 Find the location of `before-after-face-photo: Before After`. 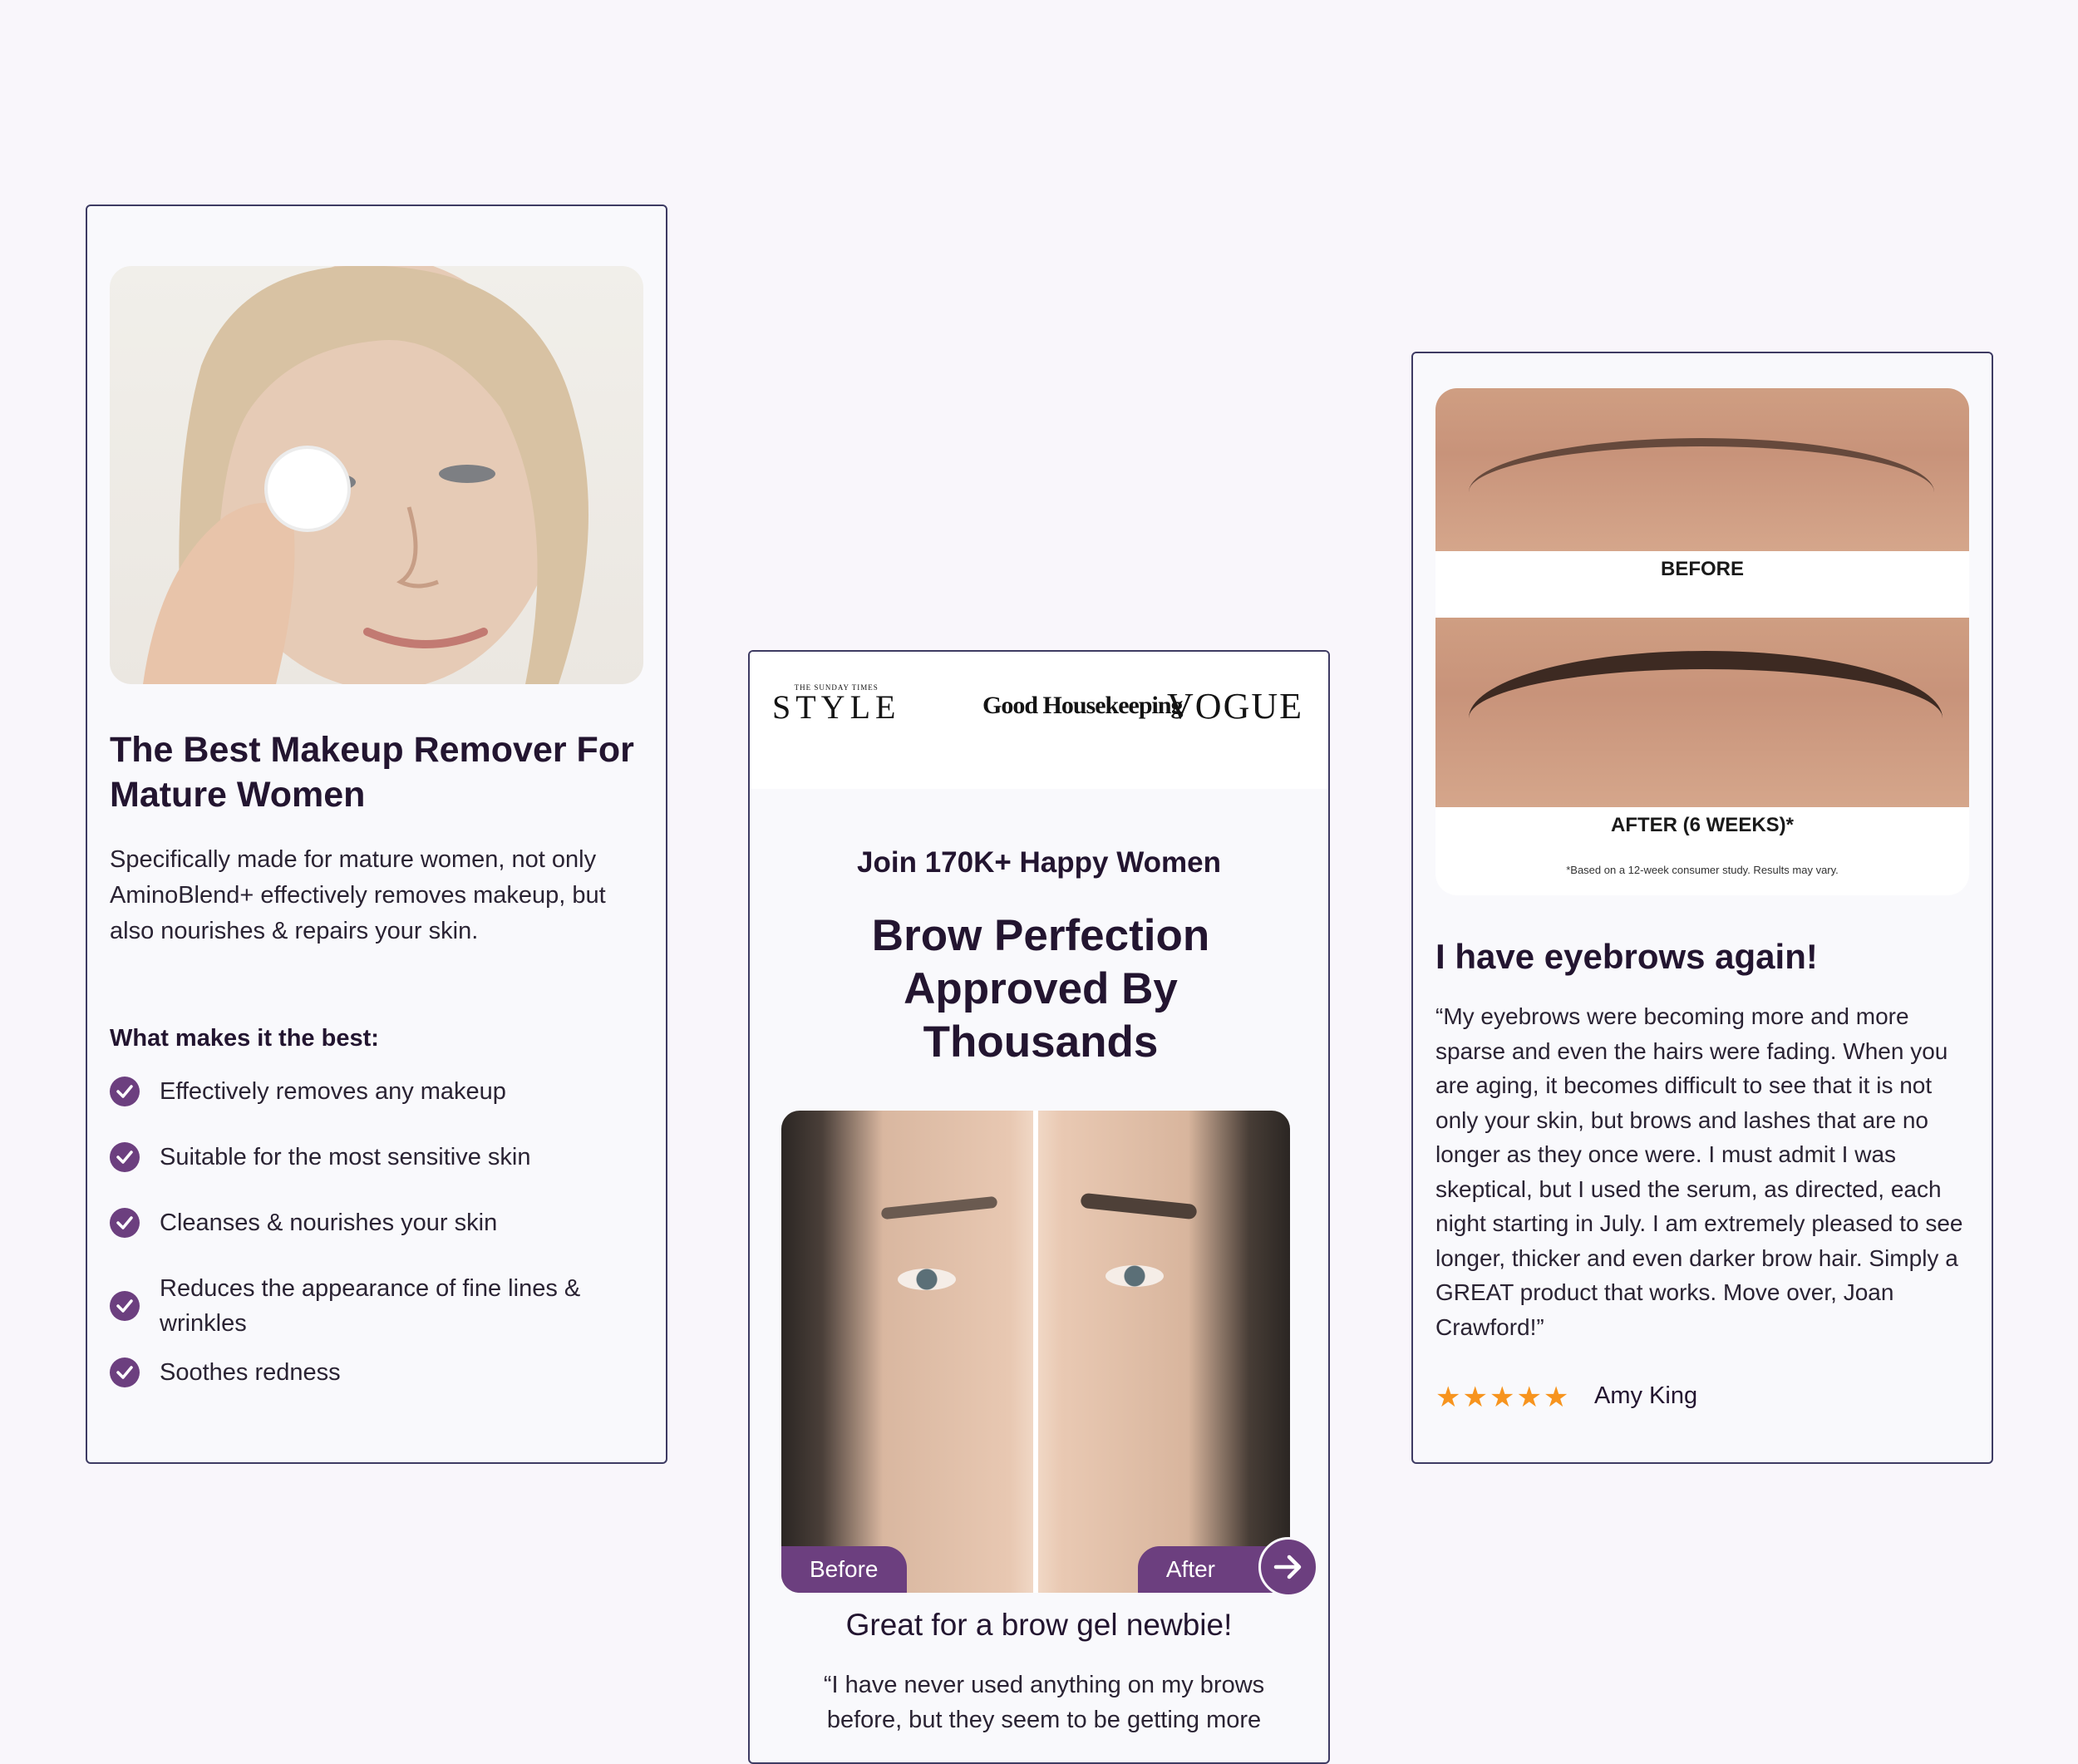

before-after-face-photo: Before After is located at coordinates (1035, 1352).